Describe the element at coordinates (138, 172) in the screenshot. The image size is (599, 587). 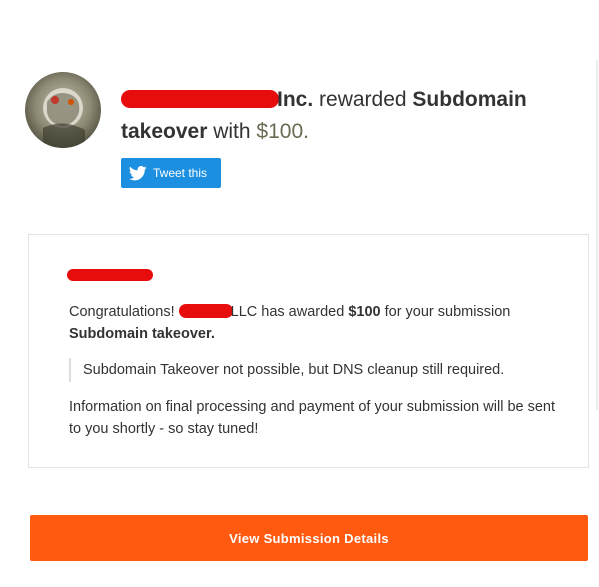
I see `twitter-bird-icon` at that location.